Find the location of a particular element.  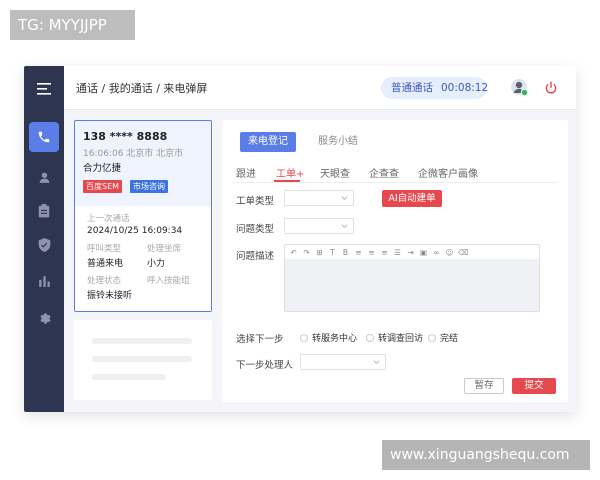

editor-toolbar: ↶ ↷ ⊞ T B ≡ ≡ ≡ ☰ ⇥ ▣ ∞ ☺ ⌫ is located at coordinates (412, 252).